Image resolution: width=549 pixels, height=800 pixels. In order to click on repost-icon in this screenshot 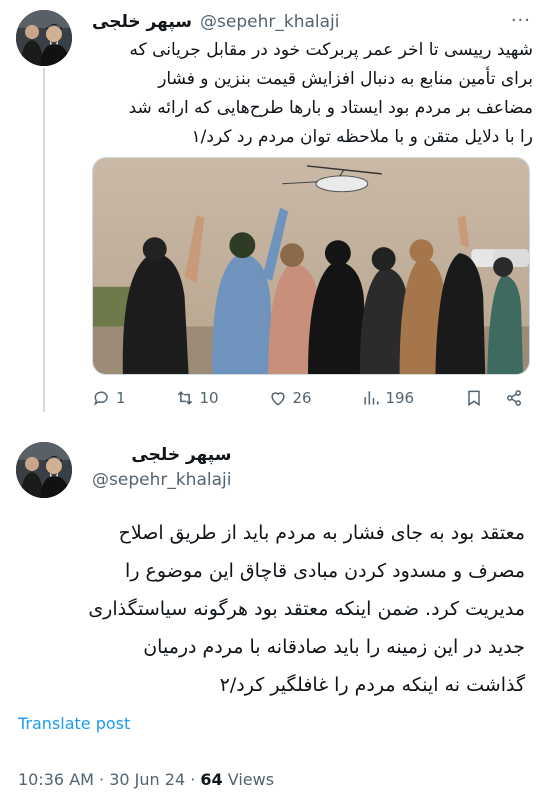, I will do `click(185, 398)`.